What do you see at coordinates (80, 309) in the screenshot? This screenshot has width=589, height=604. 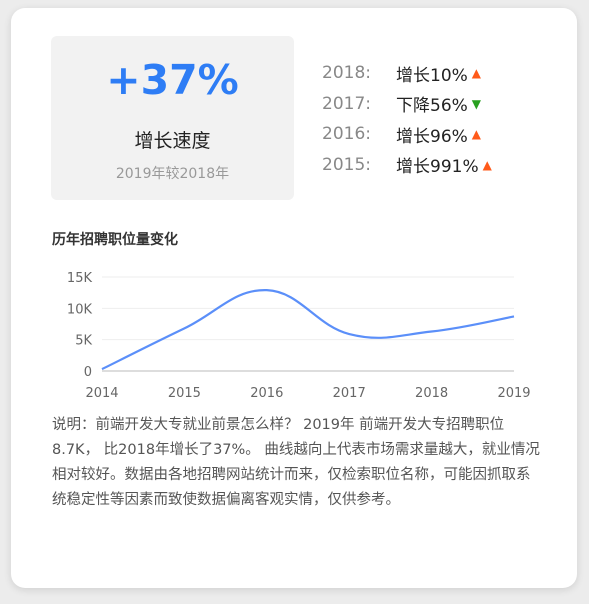 I see `y-tick-label: 10K` at bounding box center [80, 309].